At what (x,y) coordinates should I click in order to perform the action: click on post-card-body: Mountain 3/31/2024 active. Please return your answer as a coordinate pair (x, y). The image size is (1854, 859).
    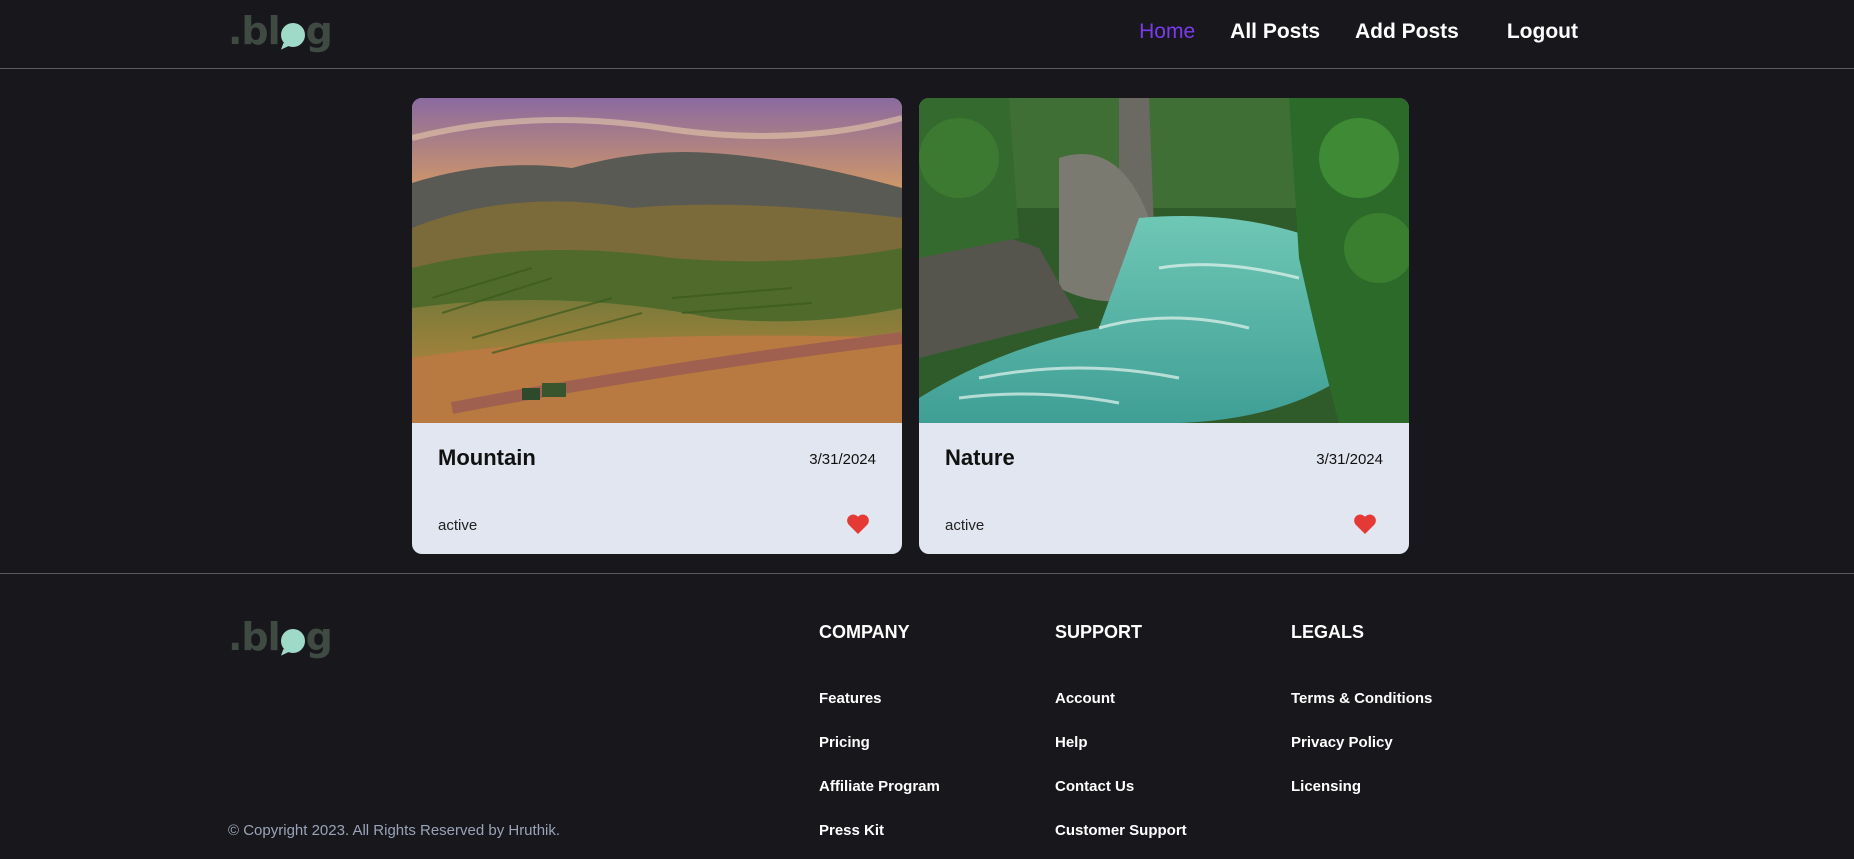
    Looking at the image, I should click on (657, 488).